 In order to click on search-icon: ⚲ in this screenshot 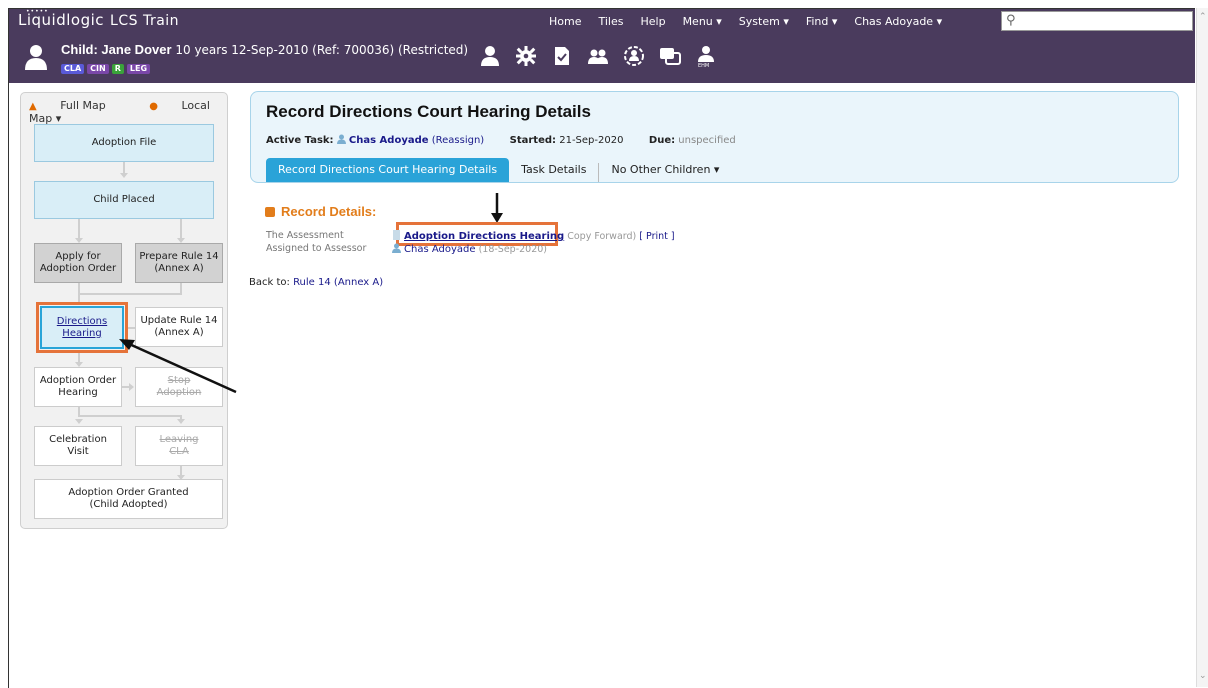, I will do `click(1011, 20)`.